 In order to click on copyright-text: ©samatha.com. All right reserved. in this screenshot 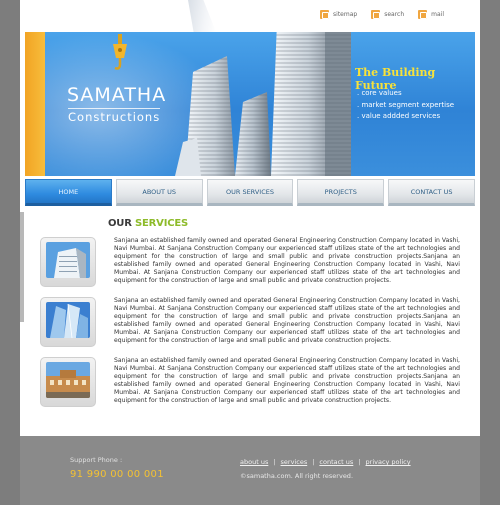, I will do `click(297, 476)`.